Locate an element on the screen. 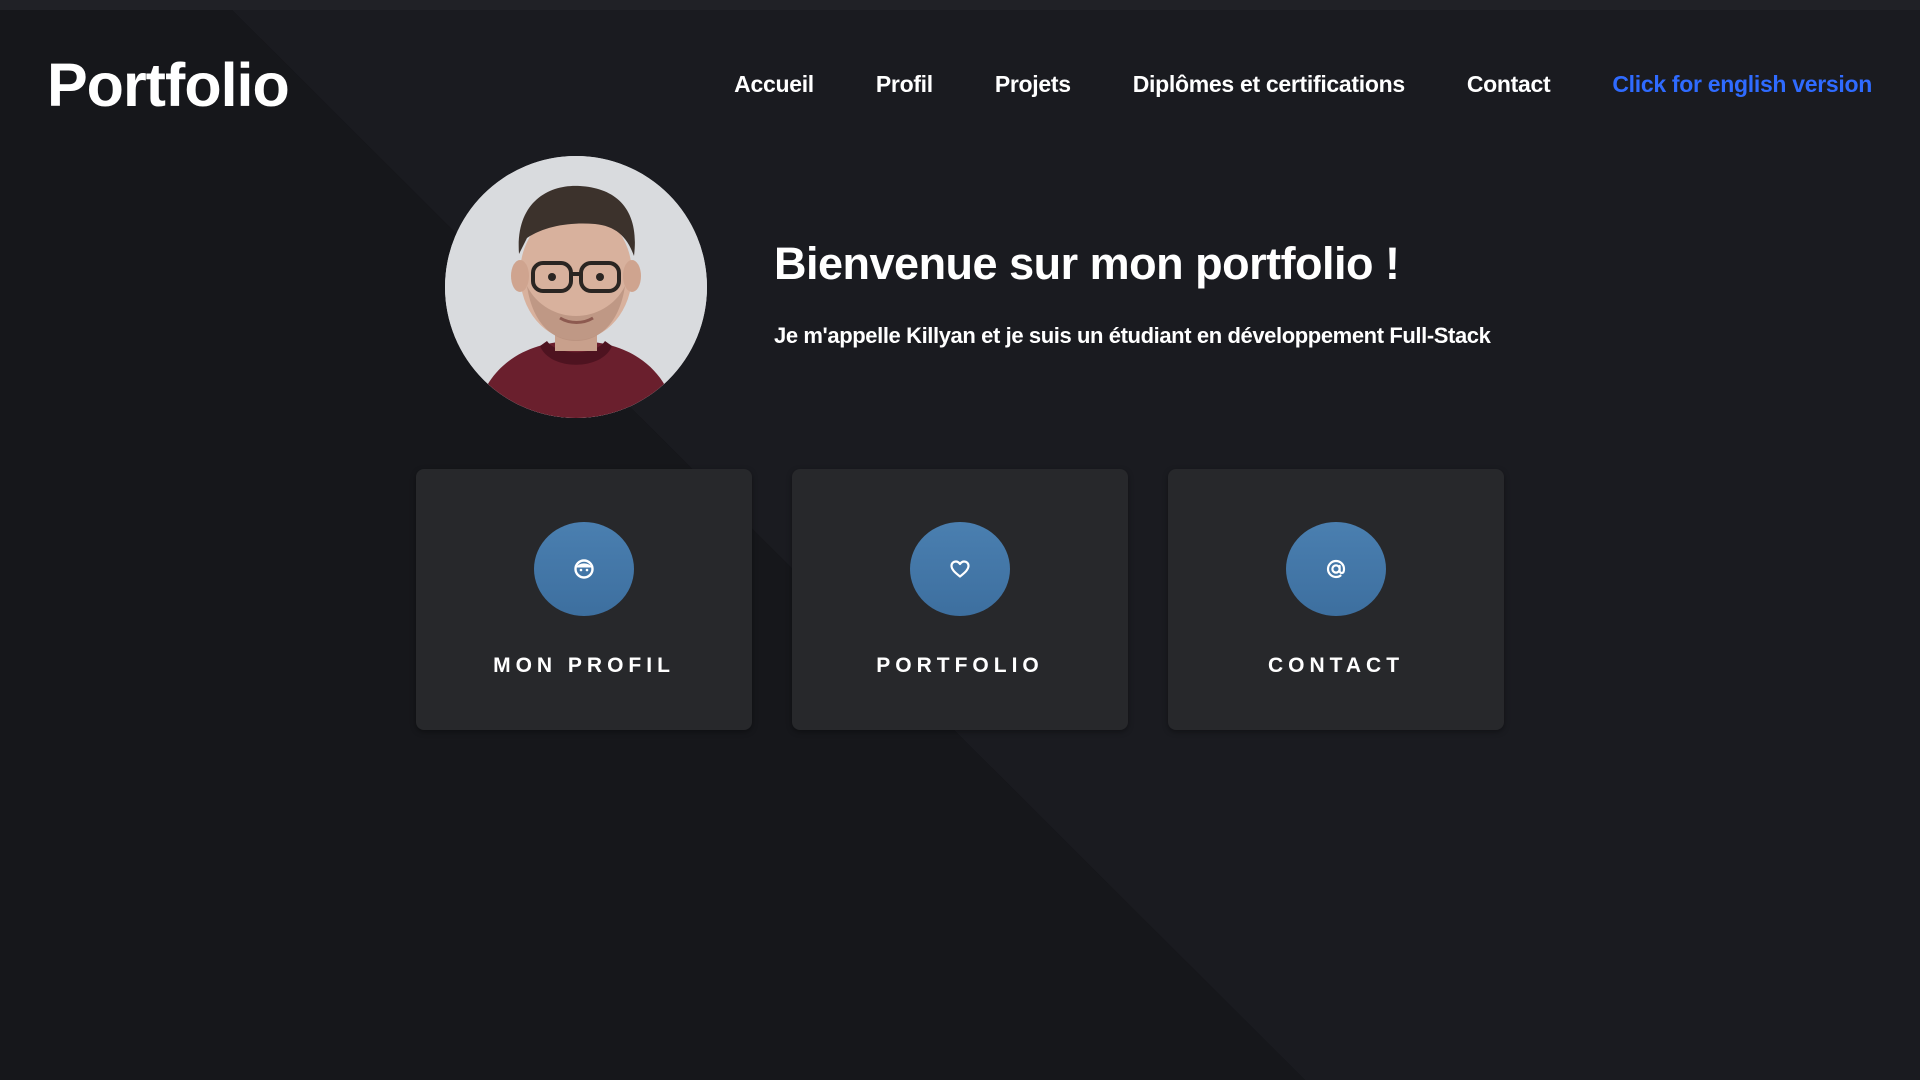 This screenshot has height=1080, width=1920. nav-link-projets: Projets is located at coordinates (1033, 84).